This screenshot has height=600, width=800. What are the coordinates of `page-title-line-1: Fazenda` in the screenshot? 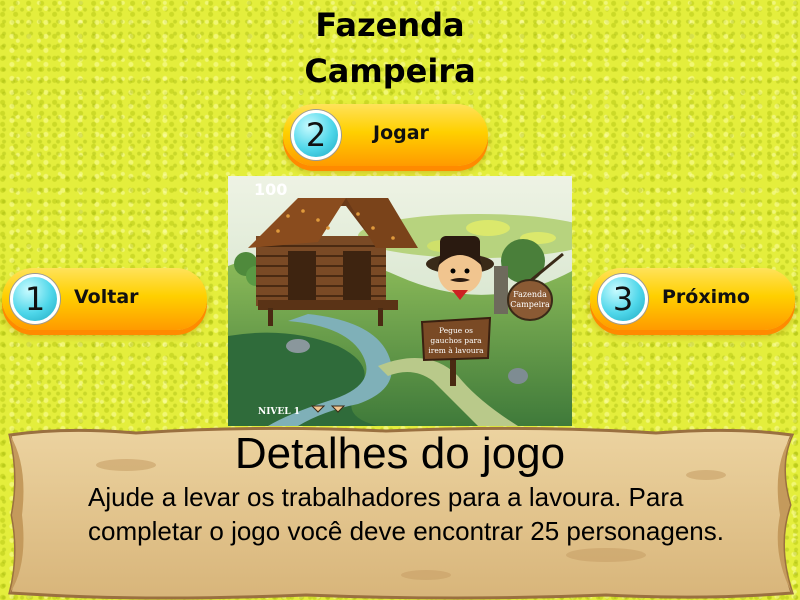 It's located at (390, 25).